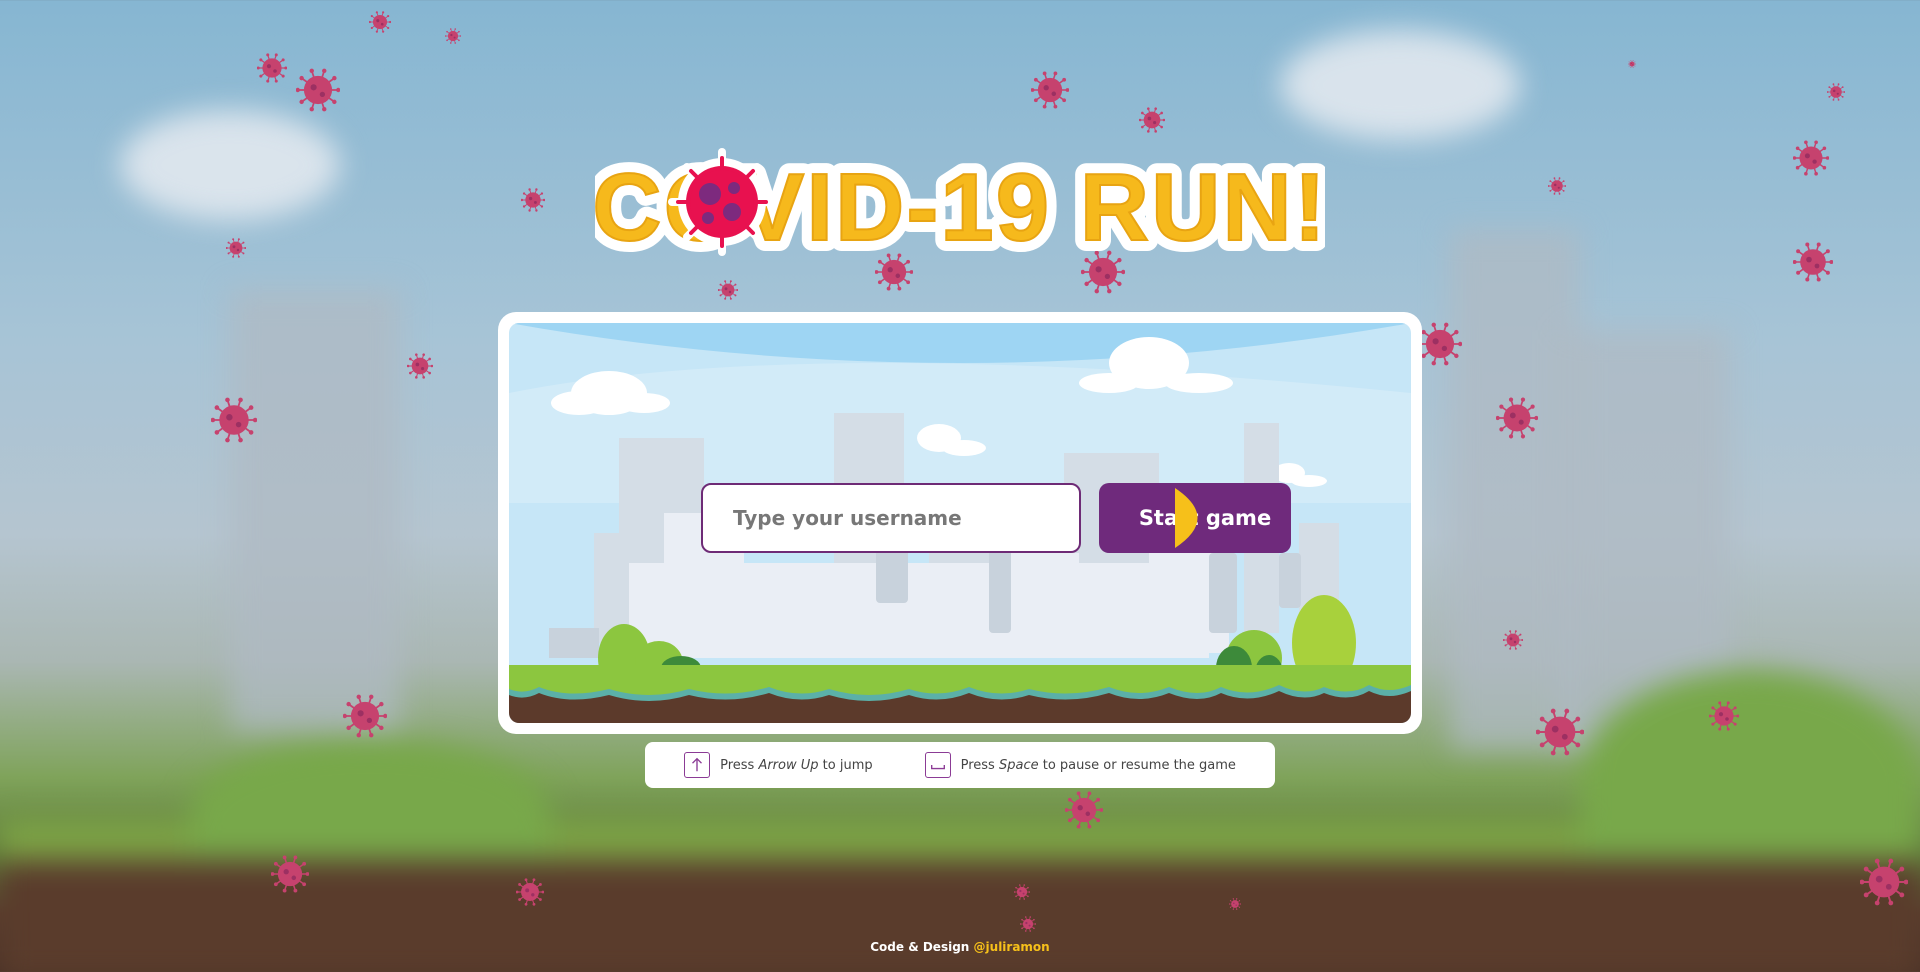 The height and width of the screenshot is (972, 1920). I want to click on footer-text: Code & Design, so click(920, 947).